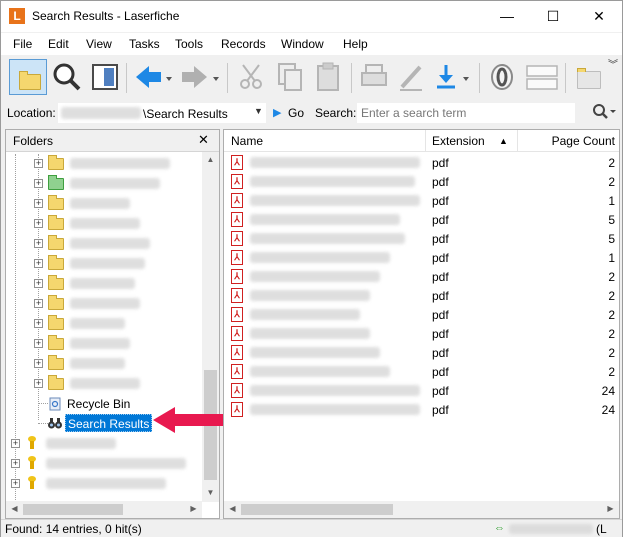 This screenshot has height=537, width=623. I want to click on metadata-button, so click(542, 77).